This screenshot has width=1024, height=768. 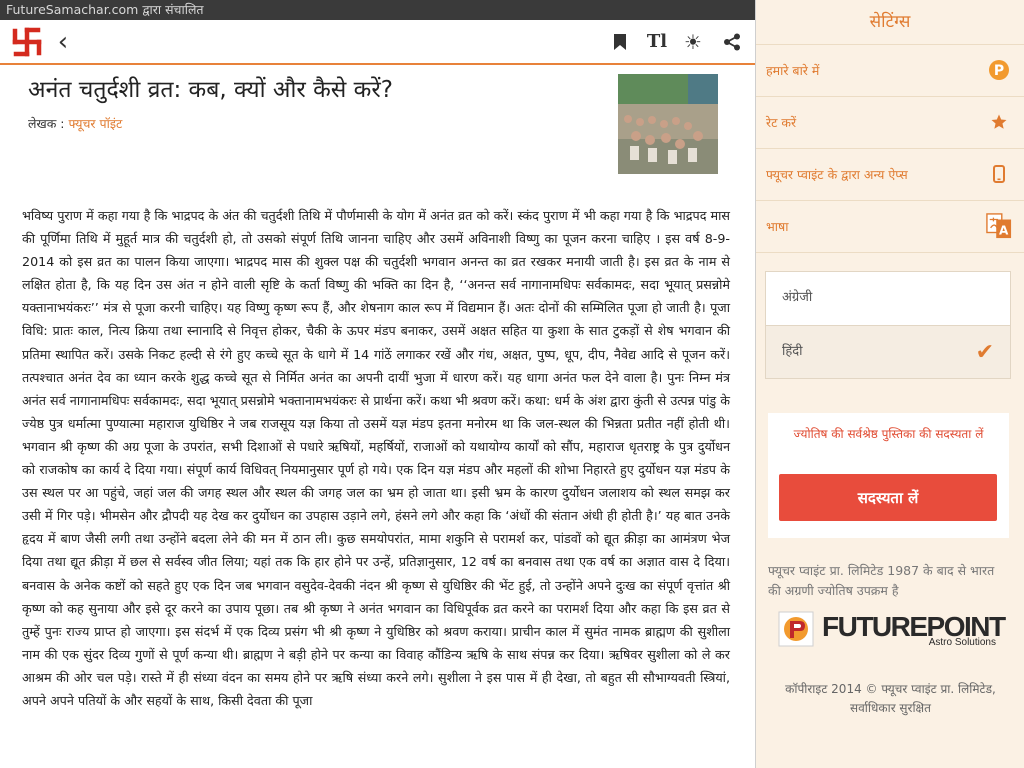 I want to click on mobile-phone-icon, so click(x=999, y=174).